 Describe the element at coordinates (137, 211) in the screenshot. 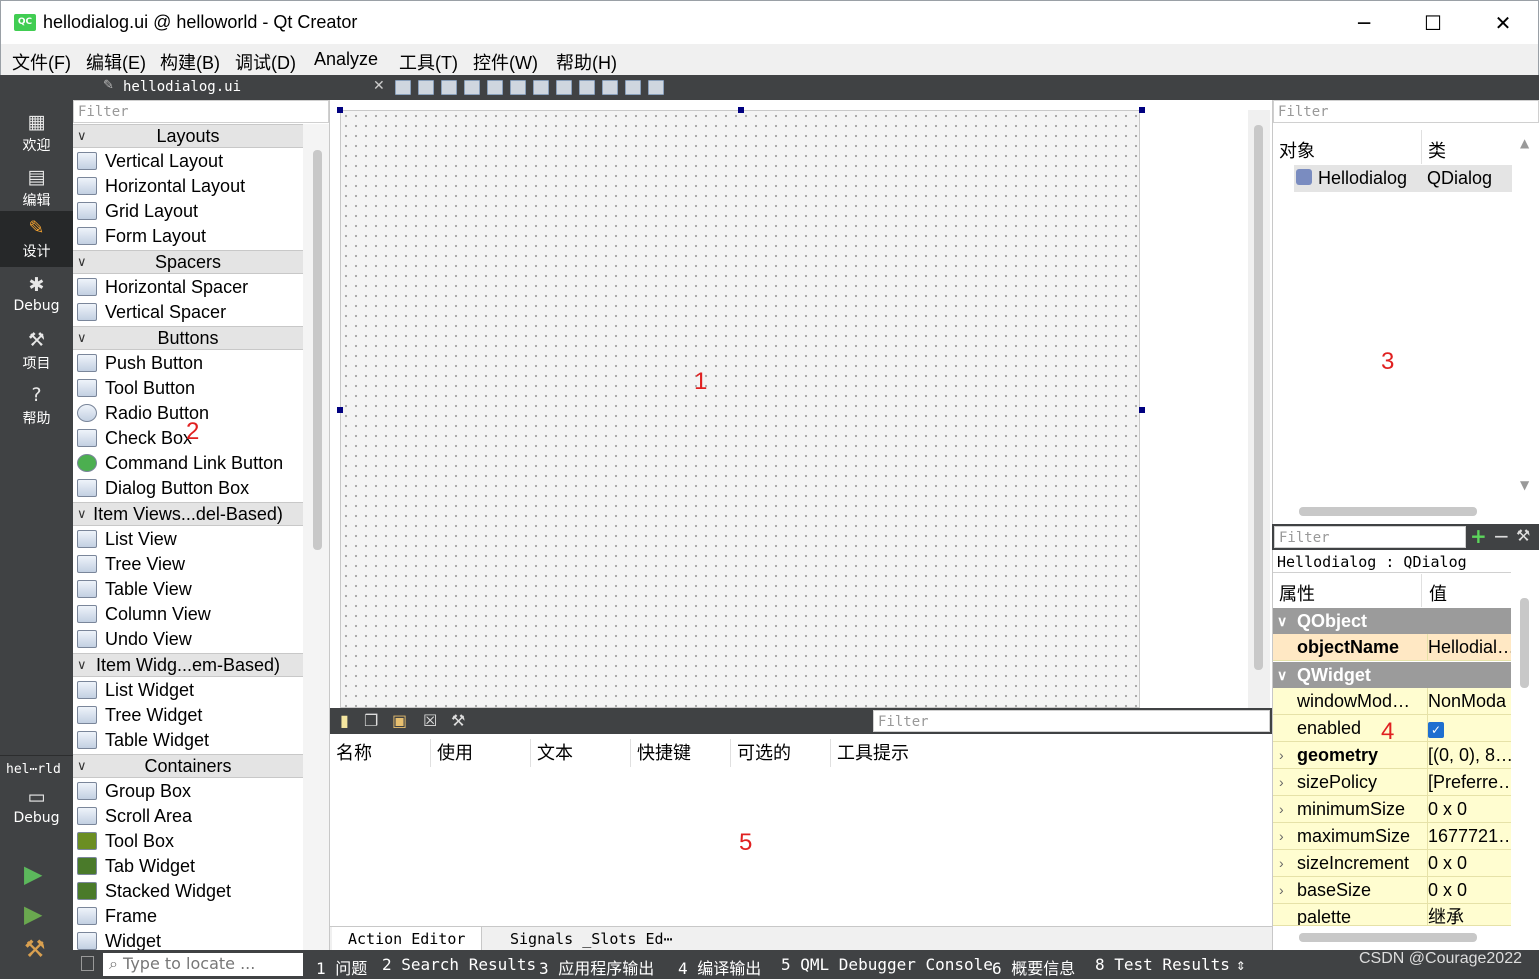

I see `widget-item: Grid Layout` at that location.